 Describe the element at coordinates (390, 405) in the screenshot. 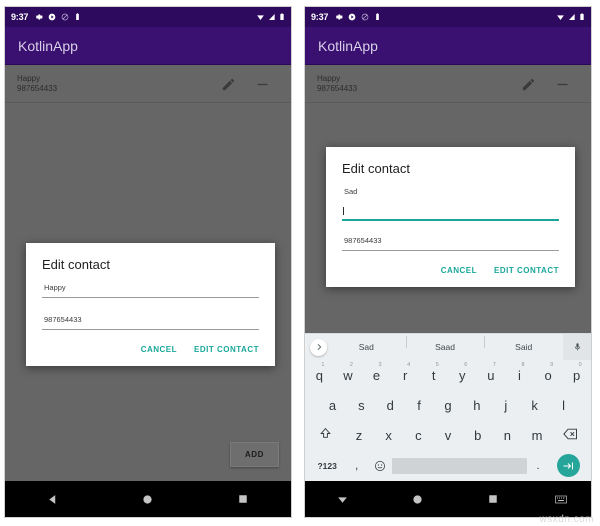

I see `key-d: d` at that location.